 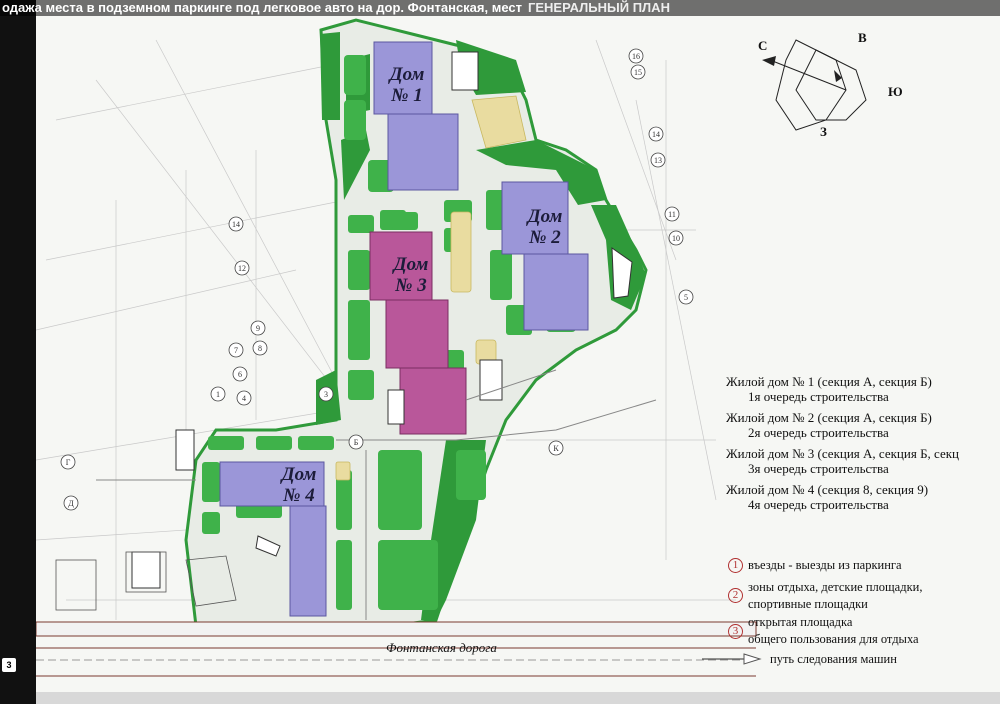 What do you see at coordinates (599, 7) in the screenshot?
I see `ghost-plan-title: ГЕНЕРАЛЬНЫЙ ПЛАН` at bounding box center [599, 7].